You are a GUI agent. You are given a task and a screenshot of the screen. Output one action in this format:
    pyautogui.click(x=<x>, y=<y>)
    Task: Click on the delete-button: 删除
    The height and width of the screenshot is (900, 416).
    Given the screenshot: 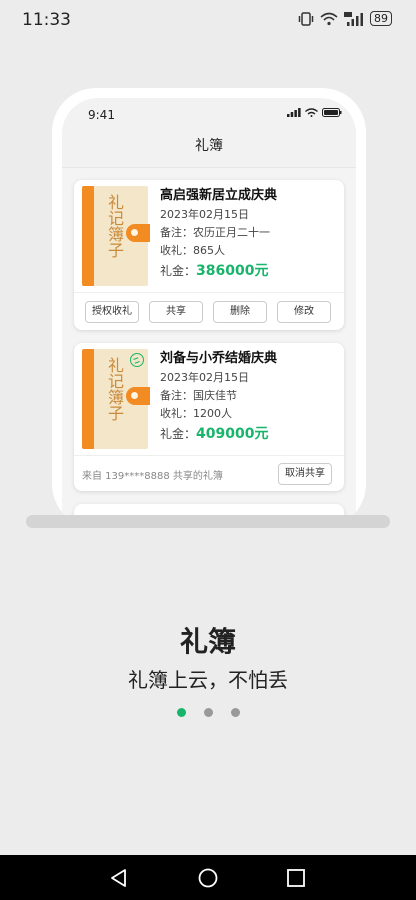 What is the action you would take?
    pyautogui.click(x=240, y=312)
    